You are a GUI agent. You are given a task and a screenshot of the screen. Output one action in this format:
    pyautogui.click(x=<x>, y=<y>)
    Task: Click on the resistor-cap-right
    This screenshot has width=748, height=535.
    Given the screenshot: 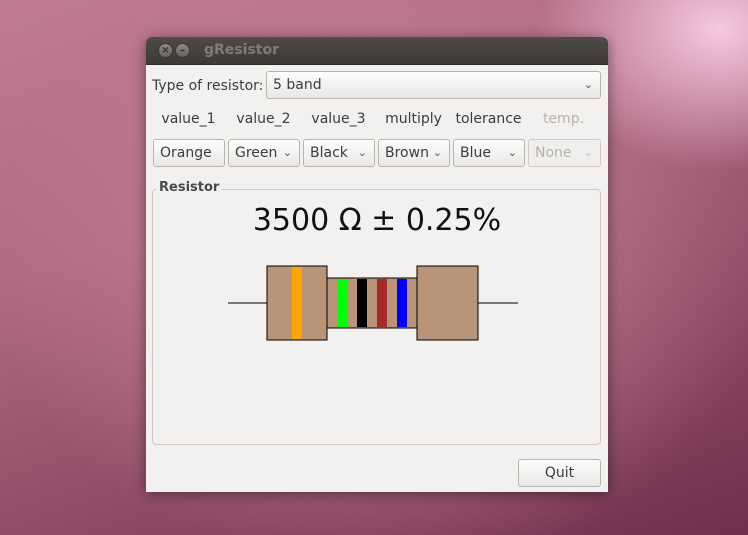 What is the action you would take?
    pyautogui.click(x=447, y=303)
    